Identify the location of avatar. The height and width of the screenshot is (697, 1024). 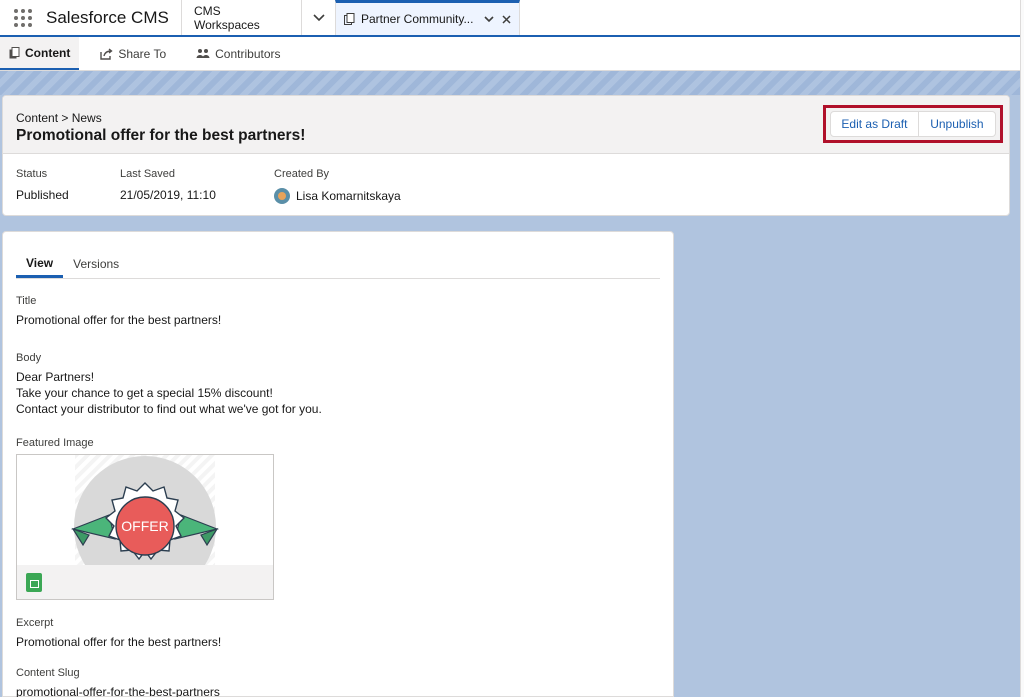
(282, 196).